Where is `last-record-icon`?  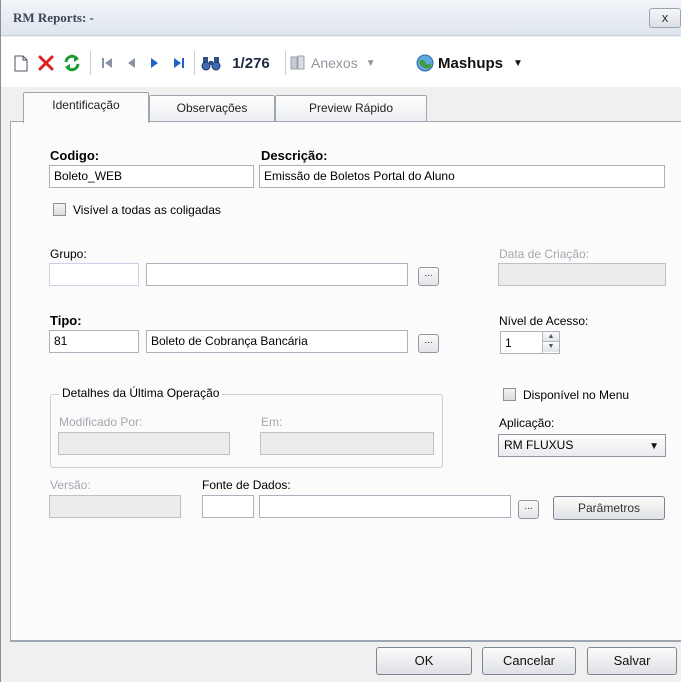
last-record-icon is located at coordinates (179, 63).